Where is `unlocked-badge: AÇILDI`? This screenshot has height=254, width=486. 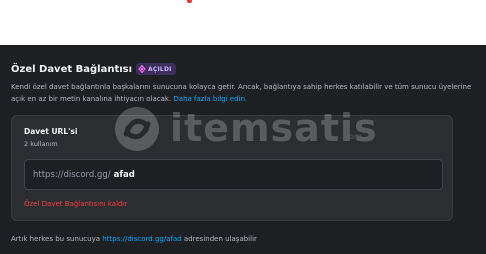 unlocked-badge: AÇILDI is located at coordinates (156, 69).